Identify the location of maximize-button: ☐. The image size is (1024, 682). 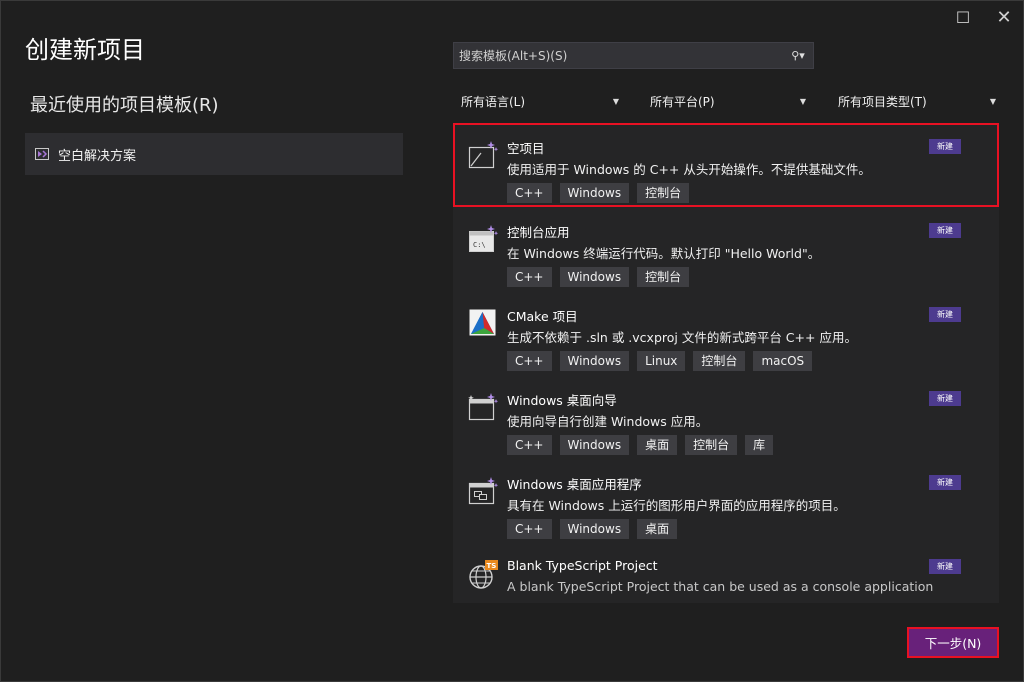
(963, 17).